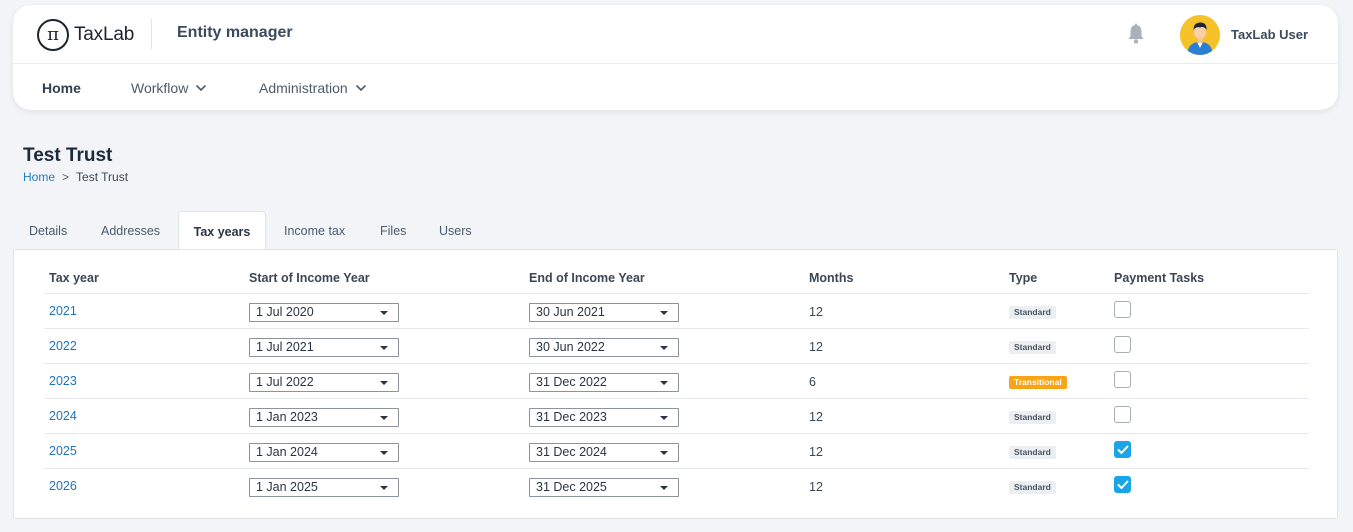  What do you see at coordinates (571, 487) in the screenshot?
I see `end-date-value: 31 Dec 2025` at bounding box center [571, 487].